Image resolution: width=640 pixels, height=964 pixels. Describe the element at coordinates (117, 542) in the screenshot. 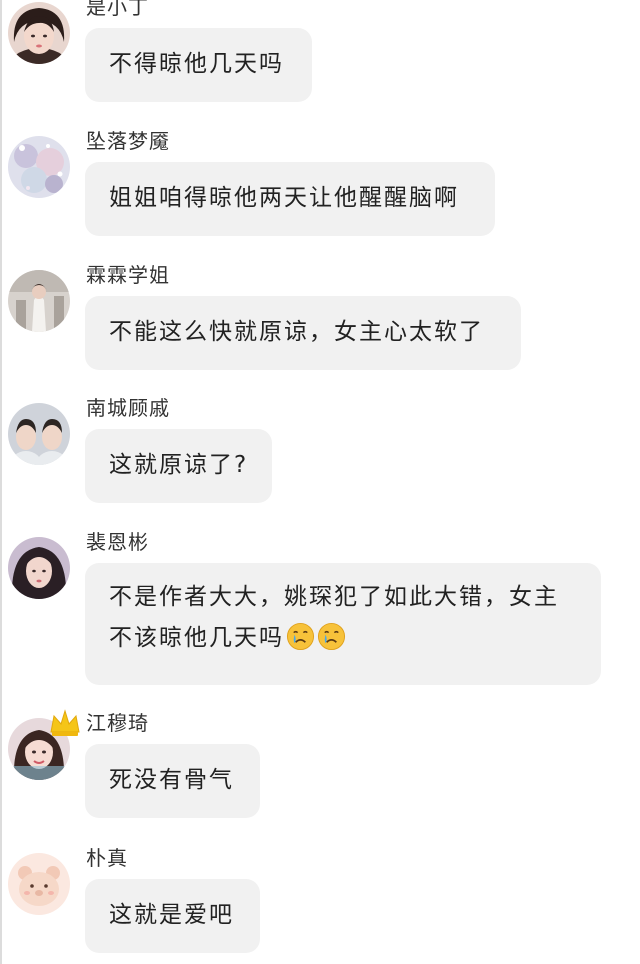

I see `username: 裴恩彬` at that location.